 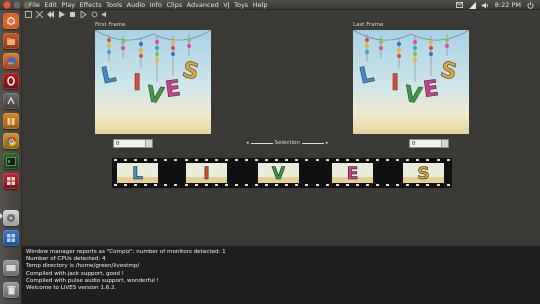 I want to click on play-icon, so click(x=61, y=14).